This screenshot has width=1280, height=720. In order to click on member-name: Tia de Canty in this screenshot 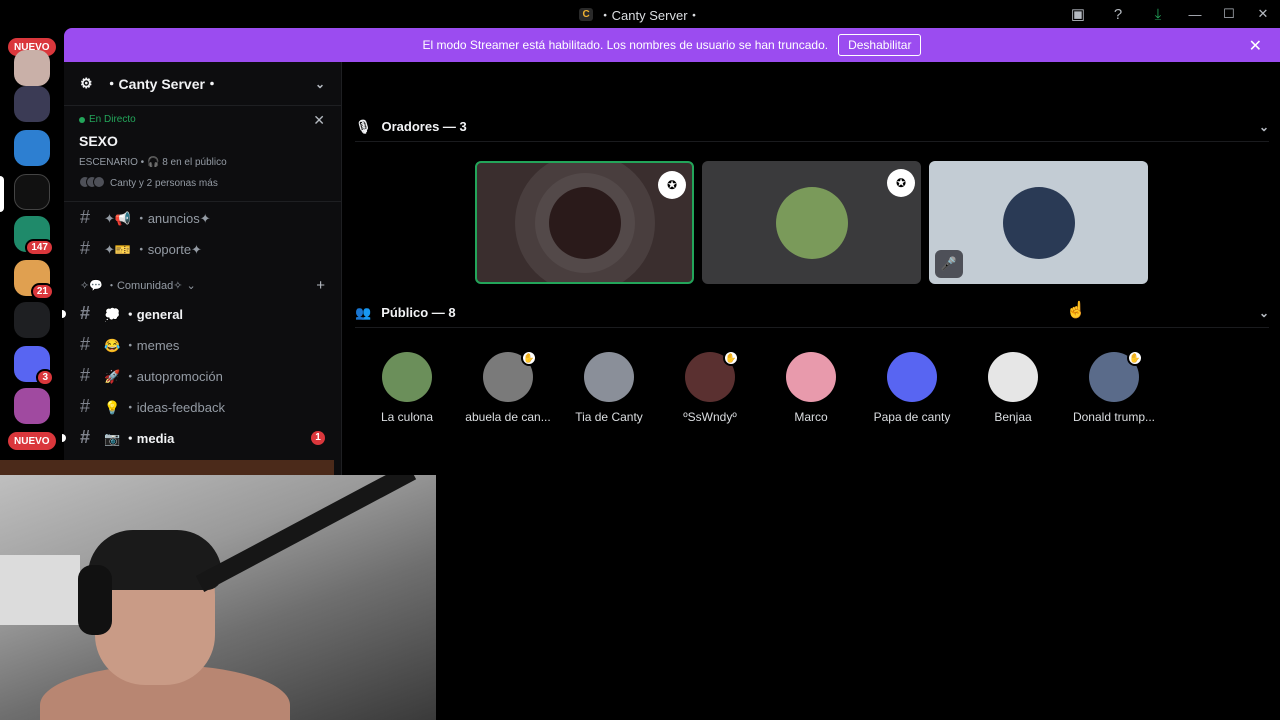, I will do `click(609, 417)`.